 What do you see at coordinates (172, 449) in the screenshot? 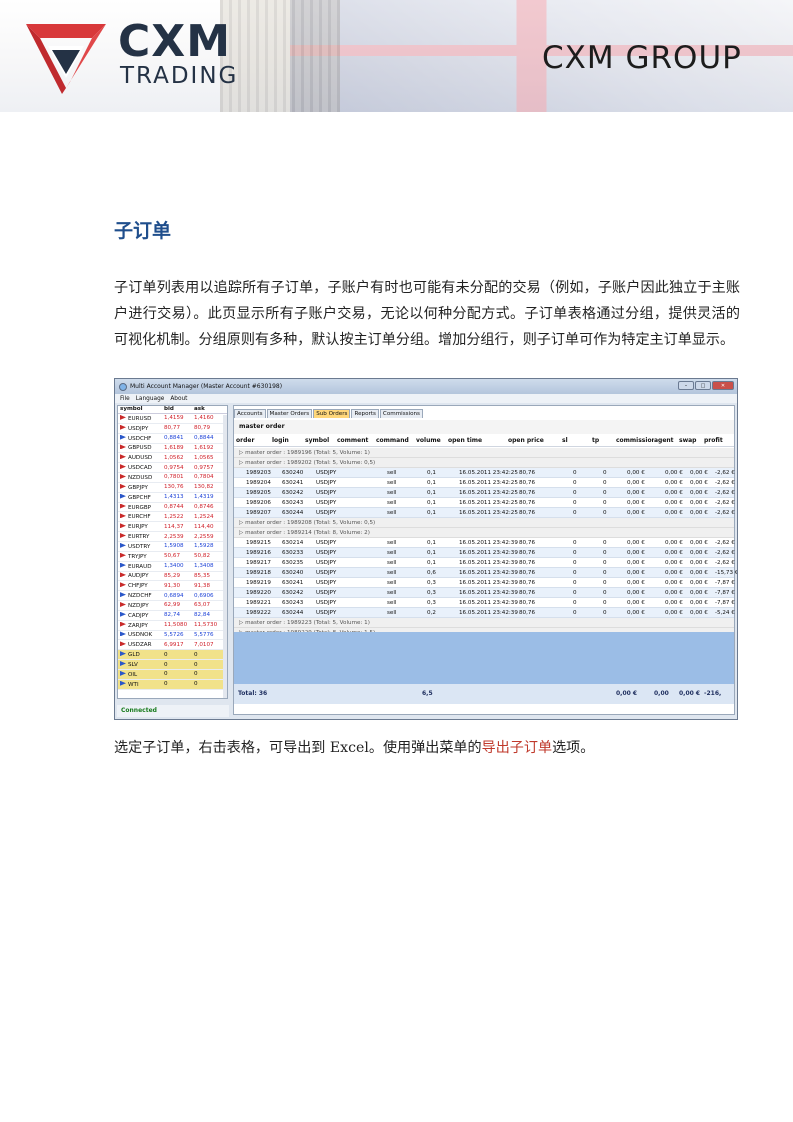
I see `quote-row: GBPUSD 1,6189 1,6192` at bounding box center [172, 449].